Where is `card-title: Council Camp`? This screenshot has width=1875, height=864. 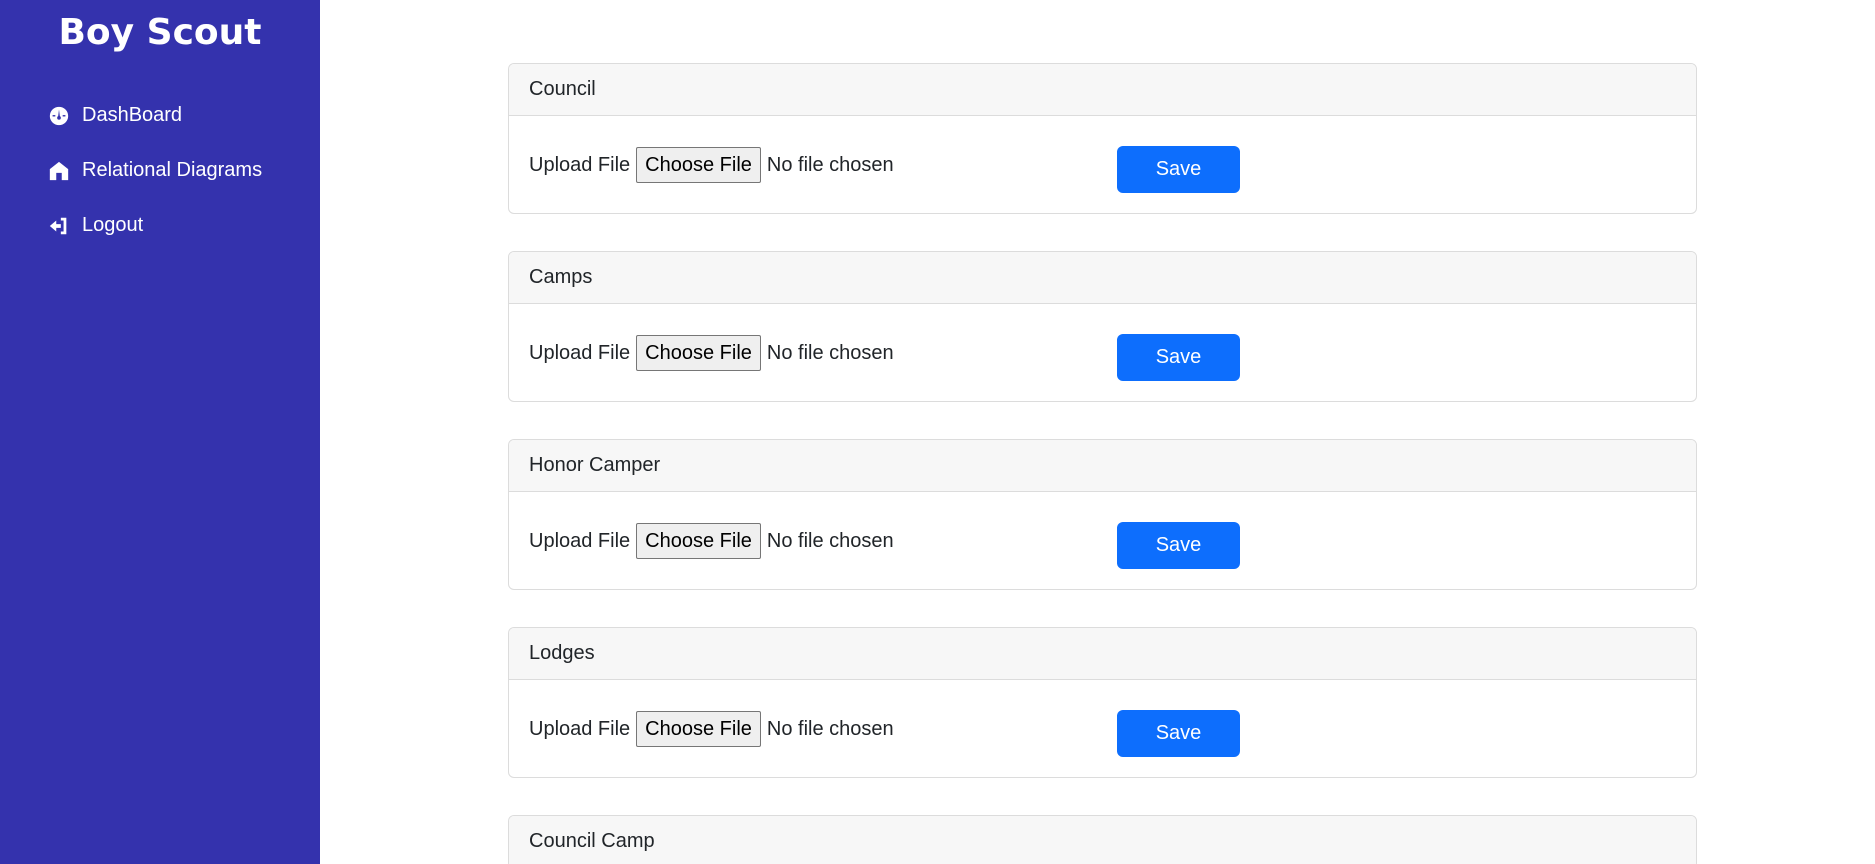 card-title: Council Camp is located at coordinates (1102, 840).